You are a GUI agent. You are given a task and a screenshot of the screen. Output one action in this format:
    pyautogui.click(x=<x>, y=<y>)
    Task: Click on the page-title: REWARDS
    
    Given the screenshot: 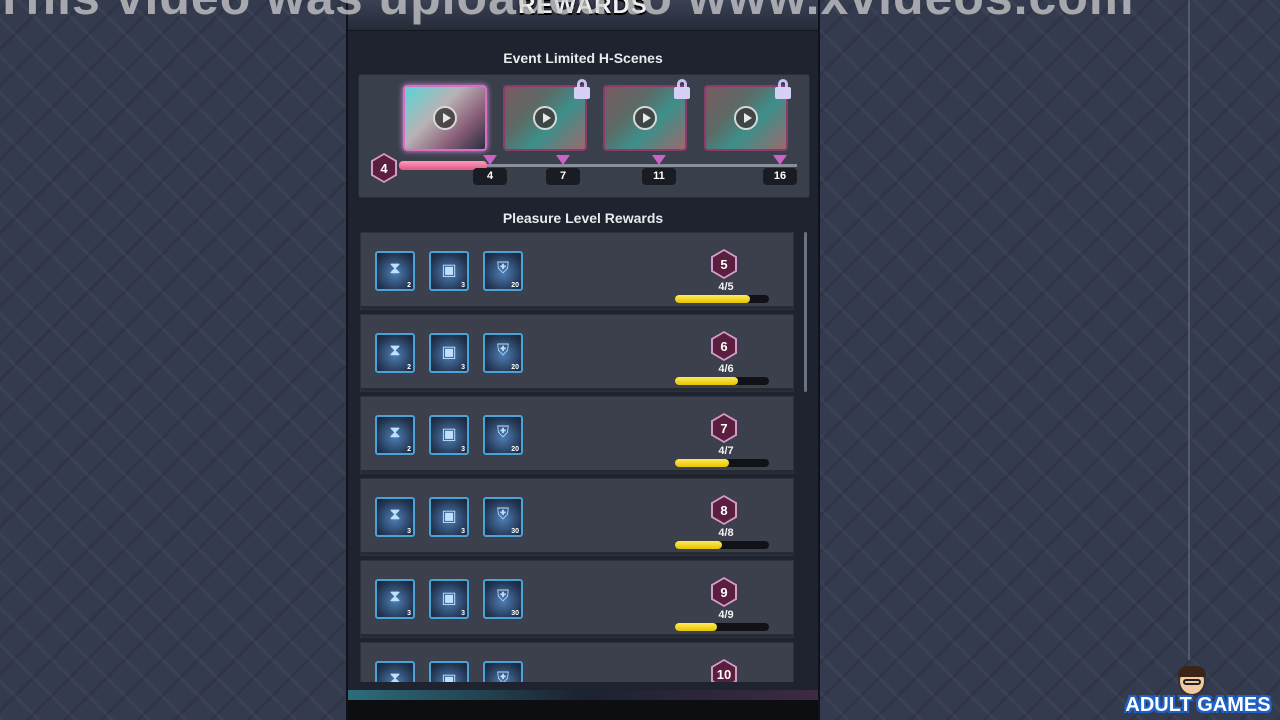 What is the action you would take?
    pyautogui.click(x=583, y=9)
    